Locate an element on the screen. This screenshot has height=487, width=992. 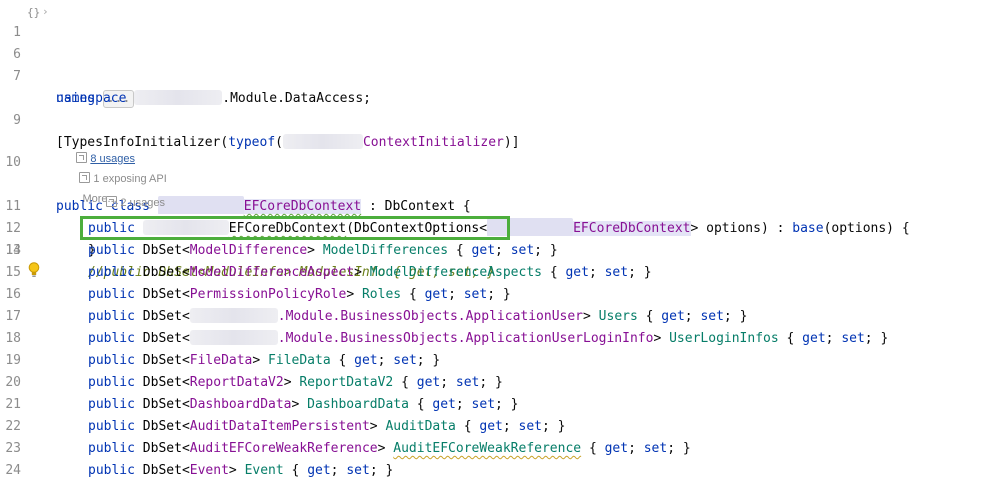
line-number: 23 is located at coordinates (13, 448).